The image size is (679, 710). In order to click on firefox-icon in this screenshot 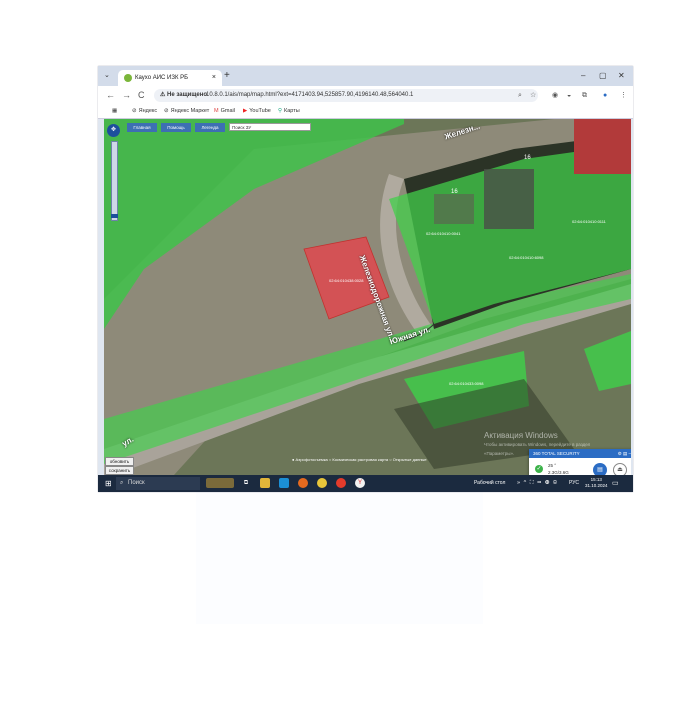, I will do `click(303, 483)`.